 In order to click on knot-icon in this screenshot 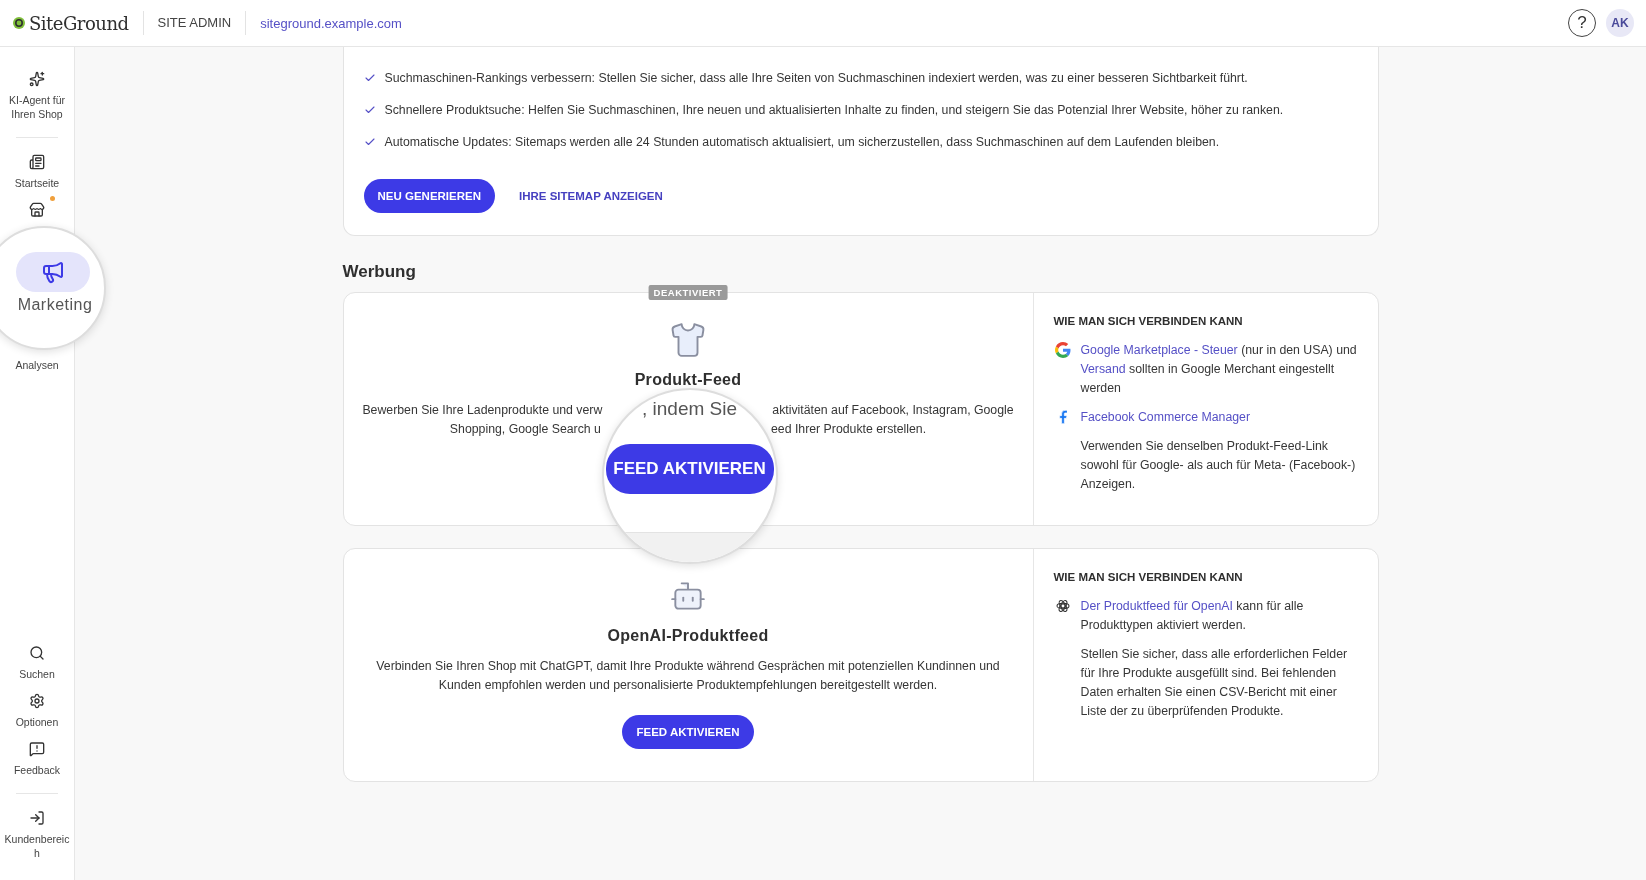, I will do `click(1062, 606)`.